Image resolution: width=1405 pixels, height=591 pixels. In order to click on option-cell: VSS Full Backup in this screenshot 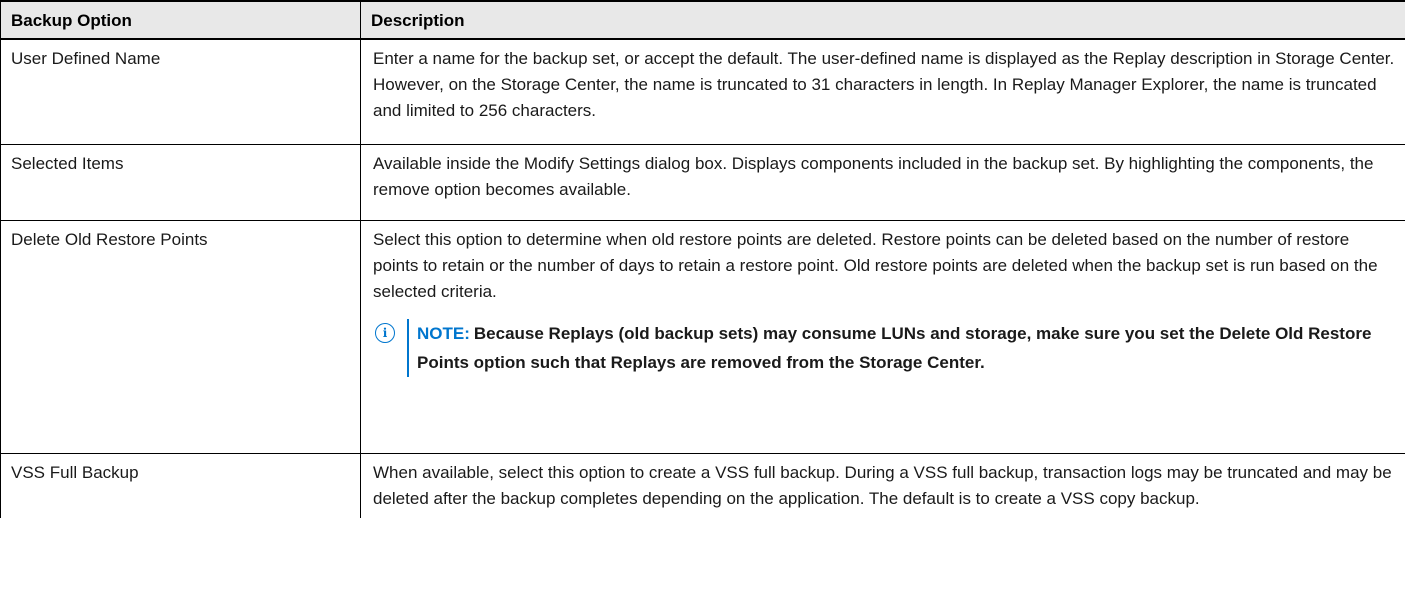, I will do `click(180, 485)`.